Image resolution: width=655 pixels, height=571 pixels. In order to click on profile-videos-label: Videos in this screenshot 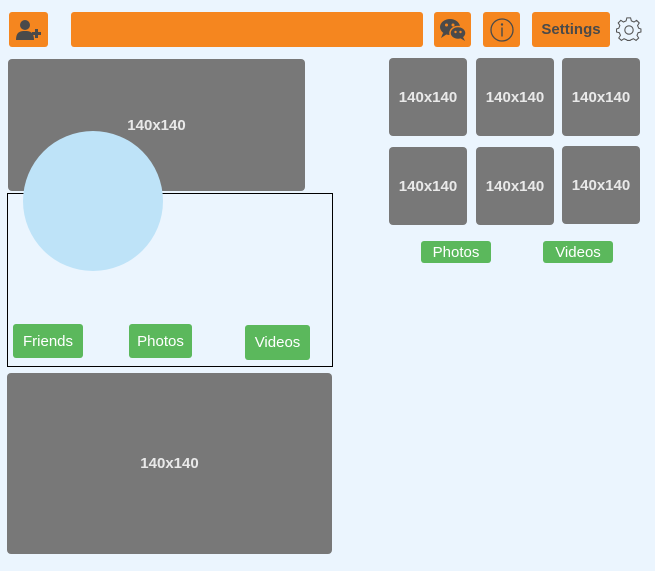, I will do `click(277, 342)`.